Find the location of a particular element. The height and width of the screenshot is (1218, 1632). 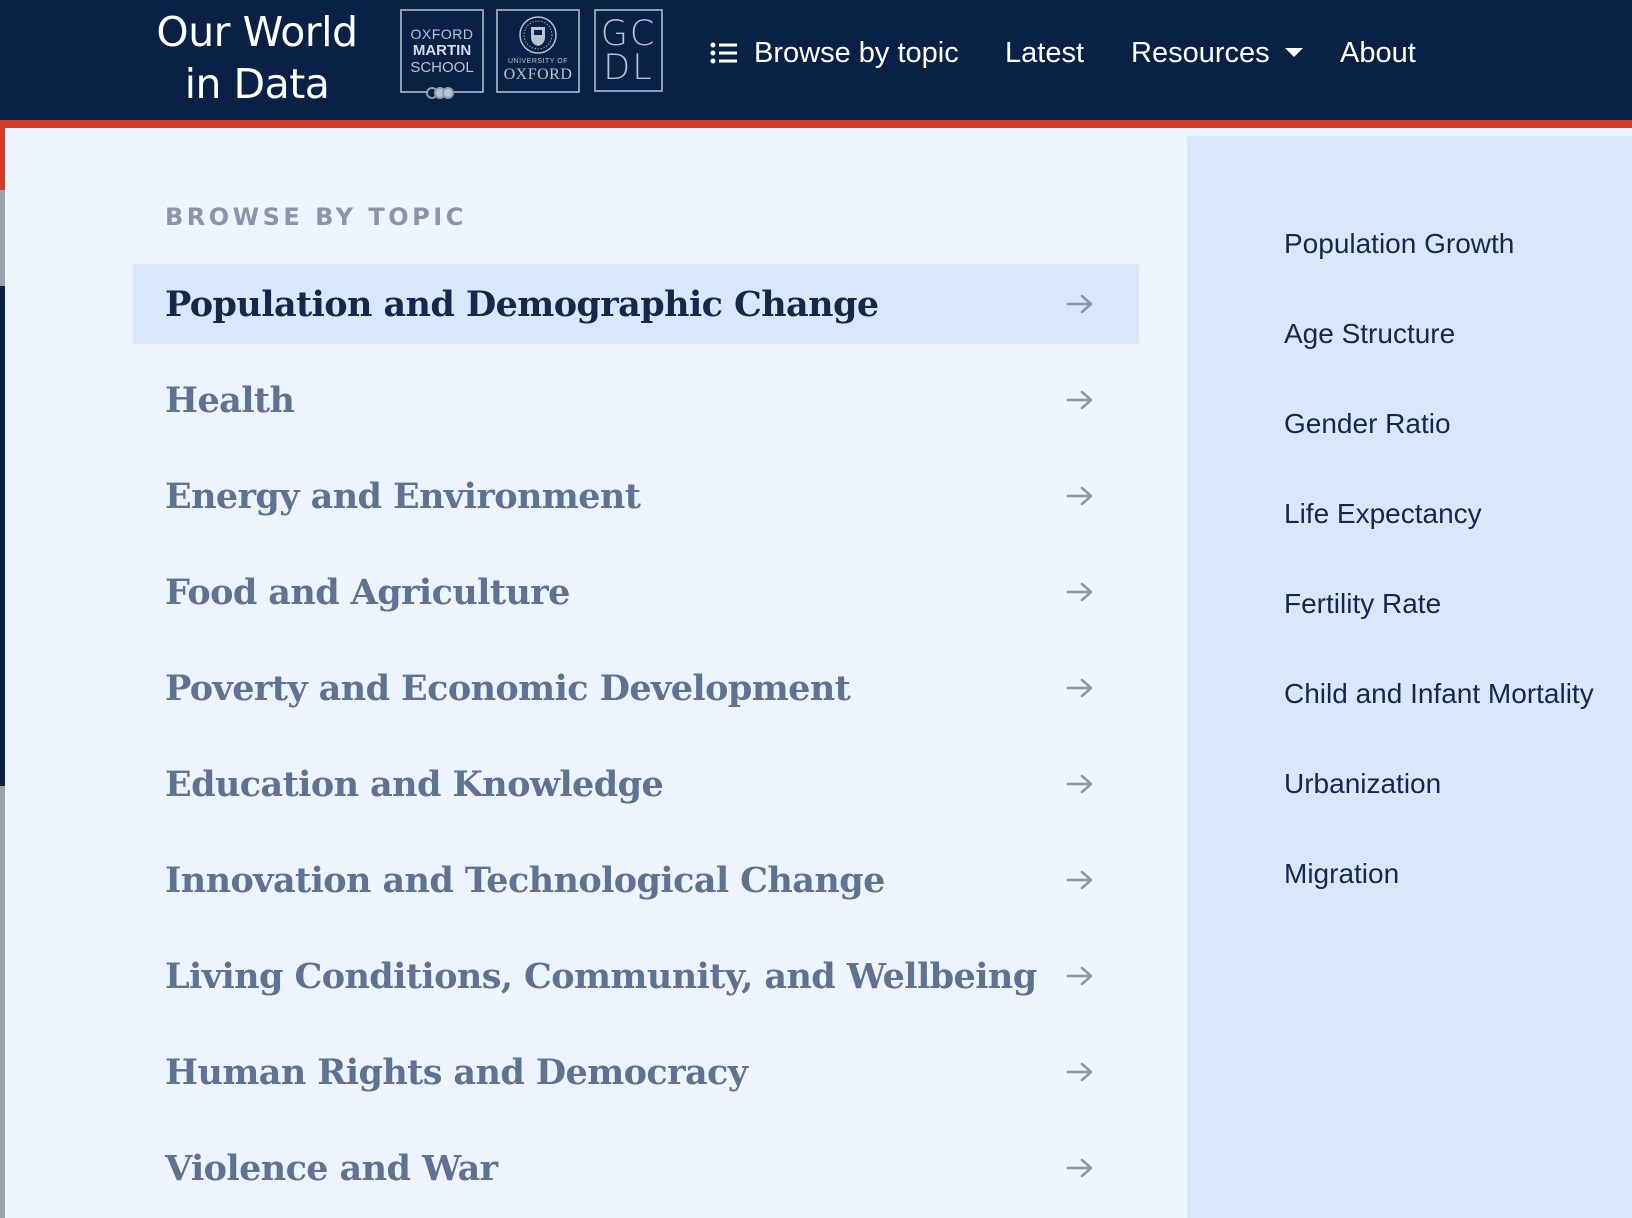

nav-about: About is located at coordinates (1378, 53).